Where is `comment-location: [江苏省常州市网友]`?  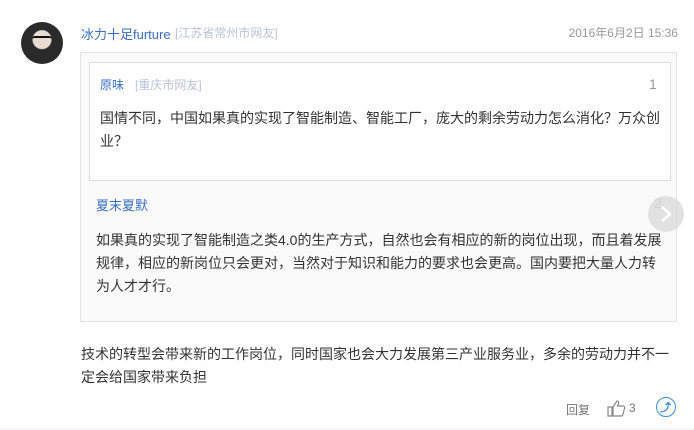
comment-location: [江苏省常州市网友] is located at coordinates (226, 33).